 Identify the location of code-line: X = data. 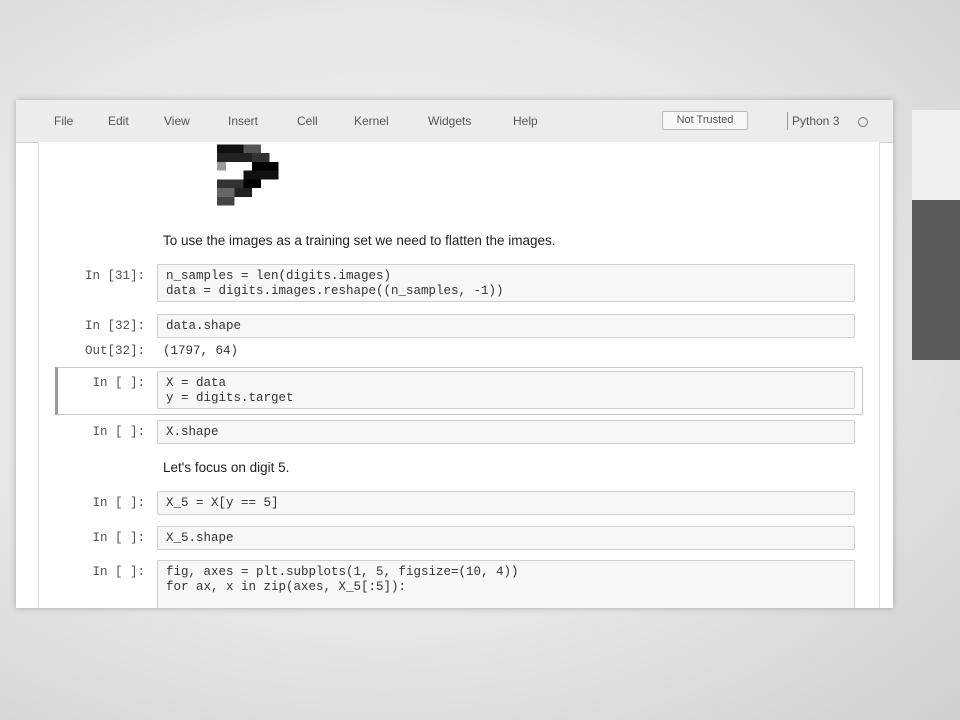
(196, 383).